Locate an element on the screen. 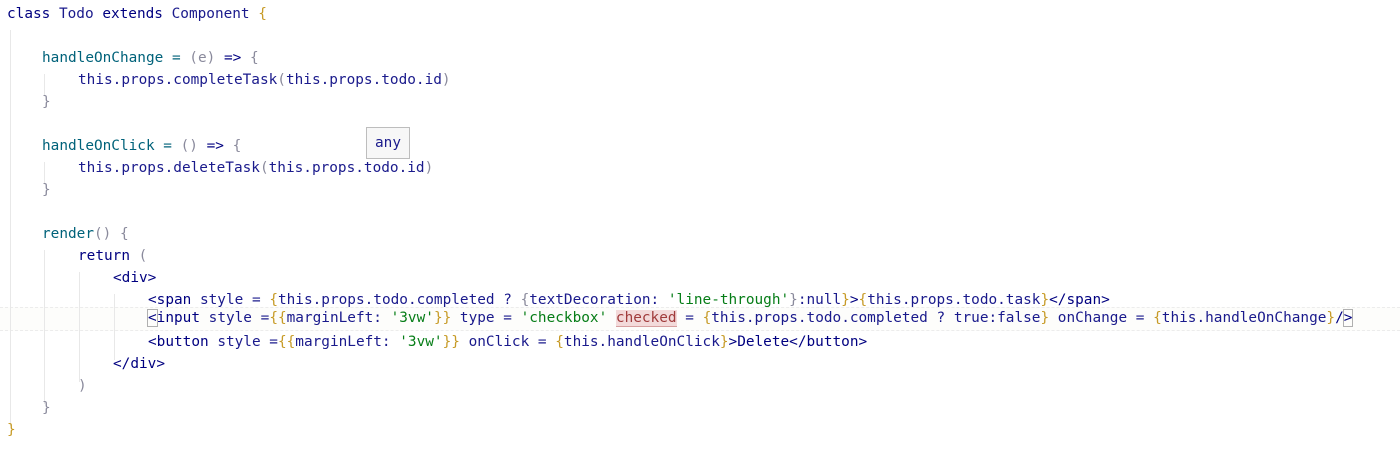  token-expression: :null is located at coordinates (819, 300).